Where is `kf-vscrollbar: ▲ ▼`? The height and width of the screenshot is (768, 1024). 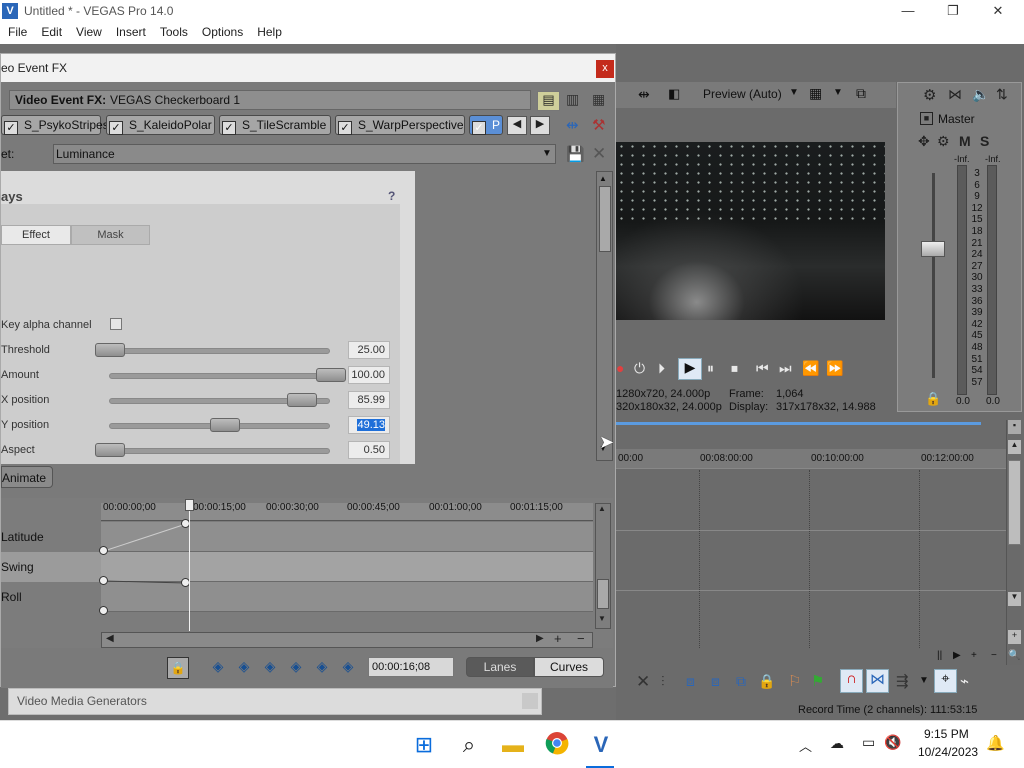
kf-vscrollbar: ▲ ▼ is located at coordinates (603, 566).